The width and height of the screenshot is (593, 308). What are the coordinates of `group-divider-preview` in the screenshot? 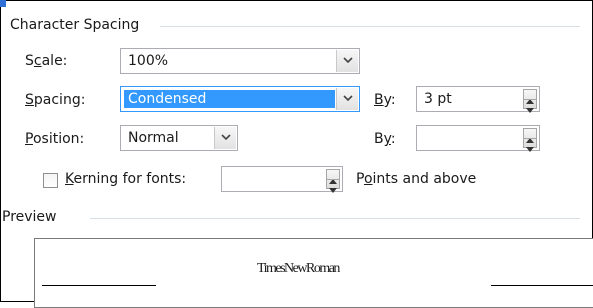 It's located at (335, 218).